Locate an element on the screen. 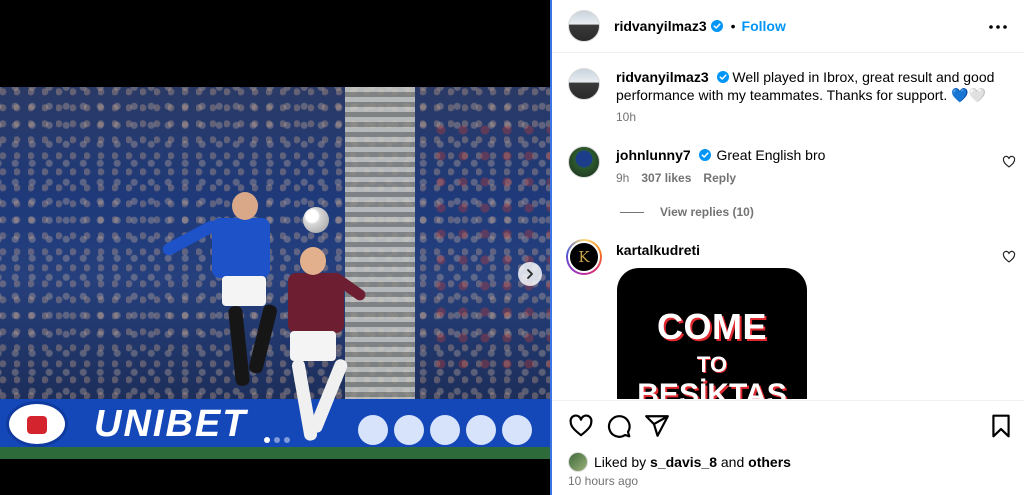 This screenshot has width=1024, height=495. comment-sticker-image: COME TO BESİKTAS is located at coordinates (712, 333).